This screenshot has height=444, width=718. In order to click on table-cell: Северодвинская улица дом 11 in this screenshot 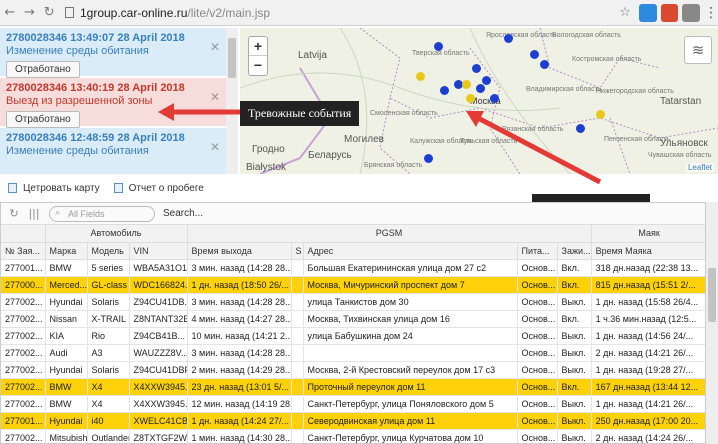, I will do `click(410, 421)`.